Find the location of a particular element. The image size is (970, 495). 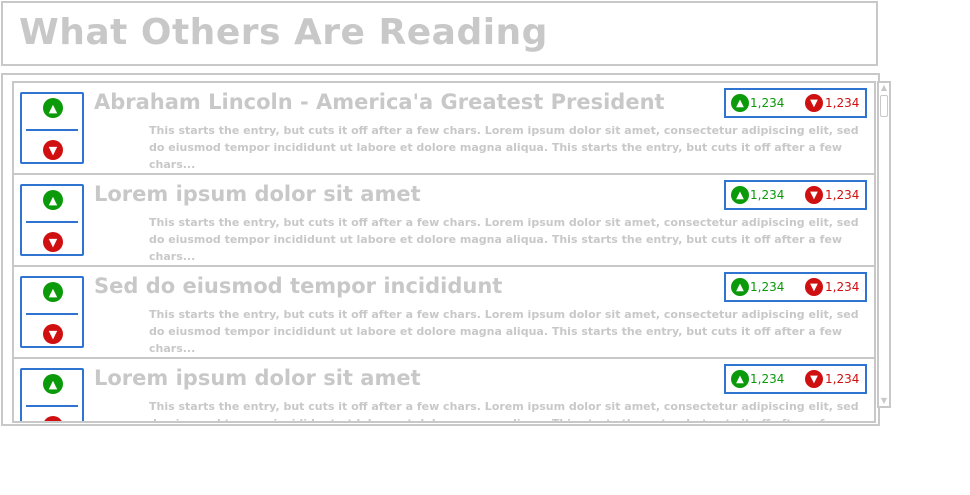

section-header: What Others Are Reading is located at coordinates (439, 33).